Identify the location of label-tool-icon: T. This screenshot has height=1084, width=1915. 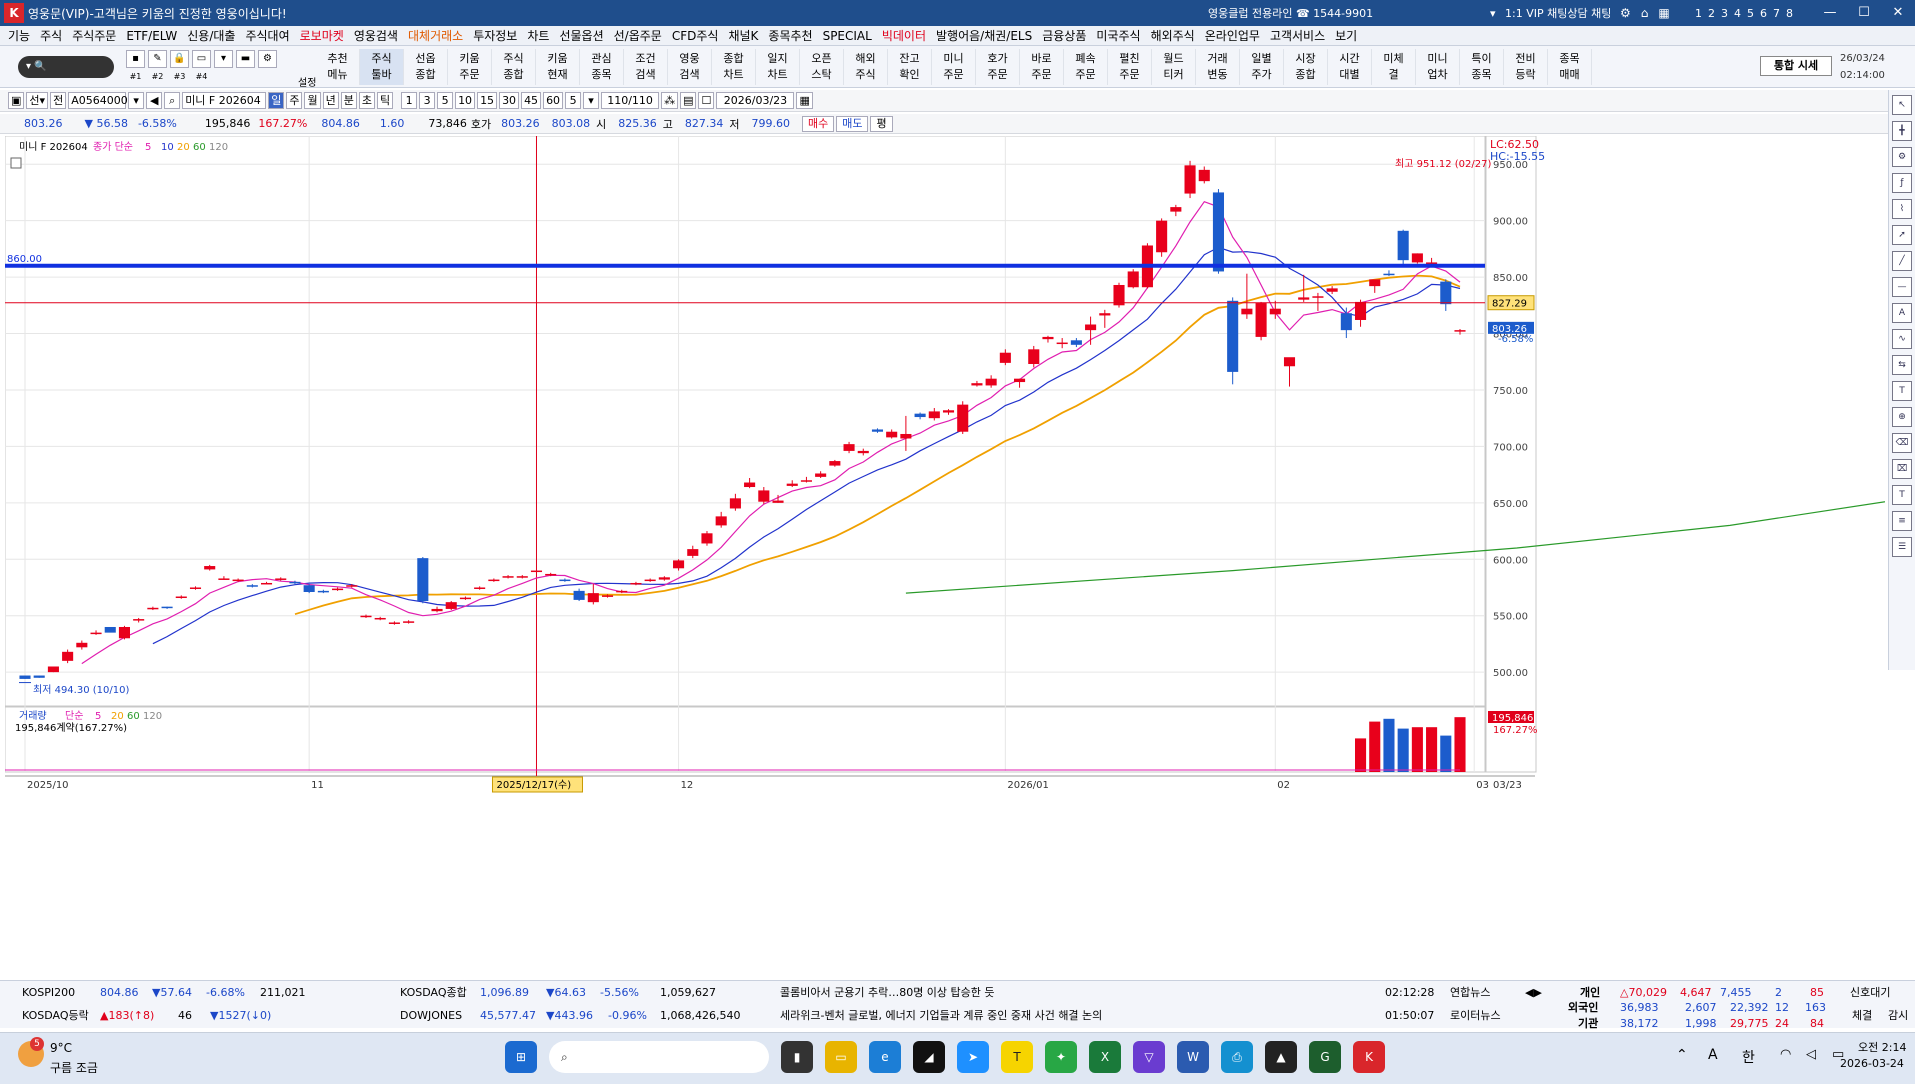
(1902, 495).